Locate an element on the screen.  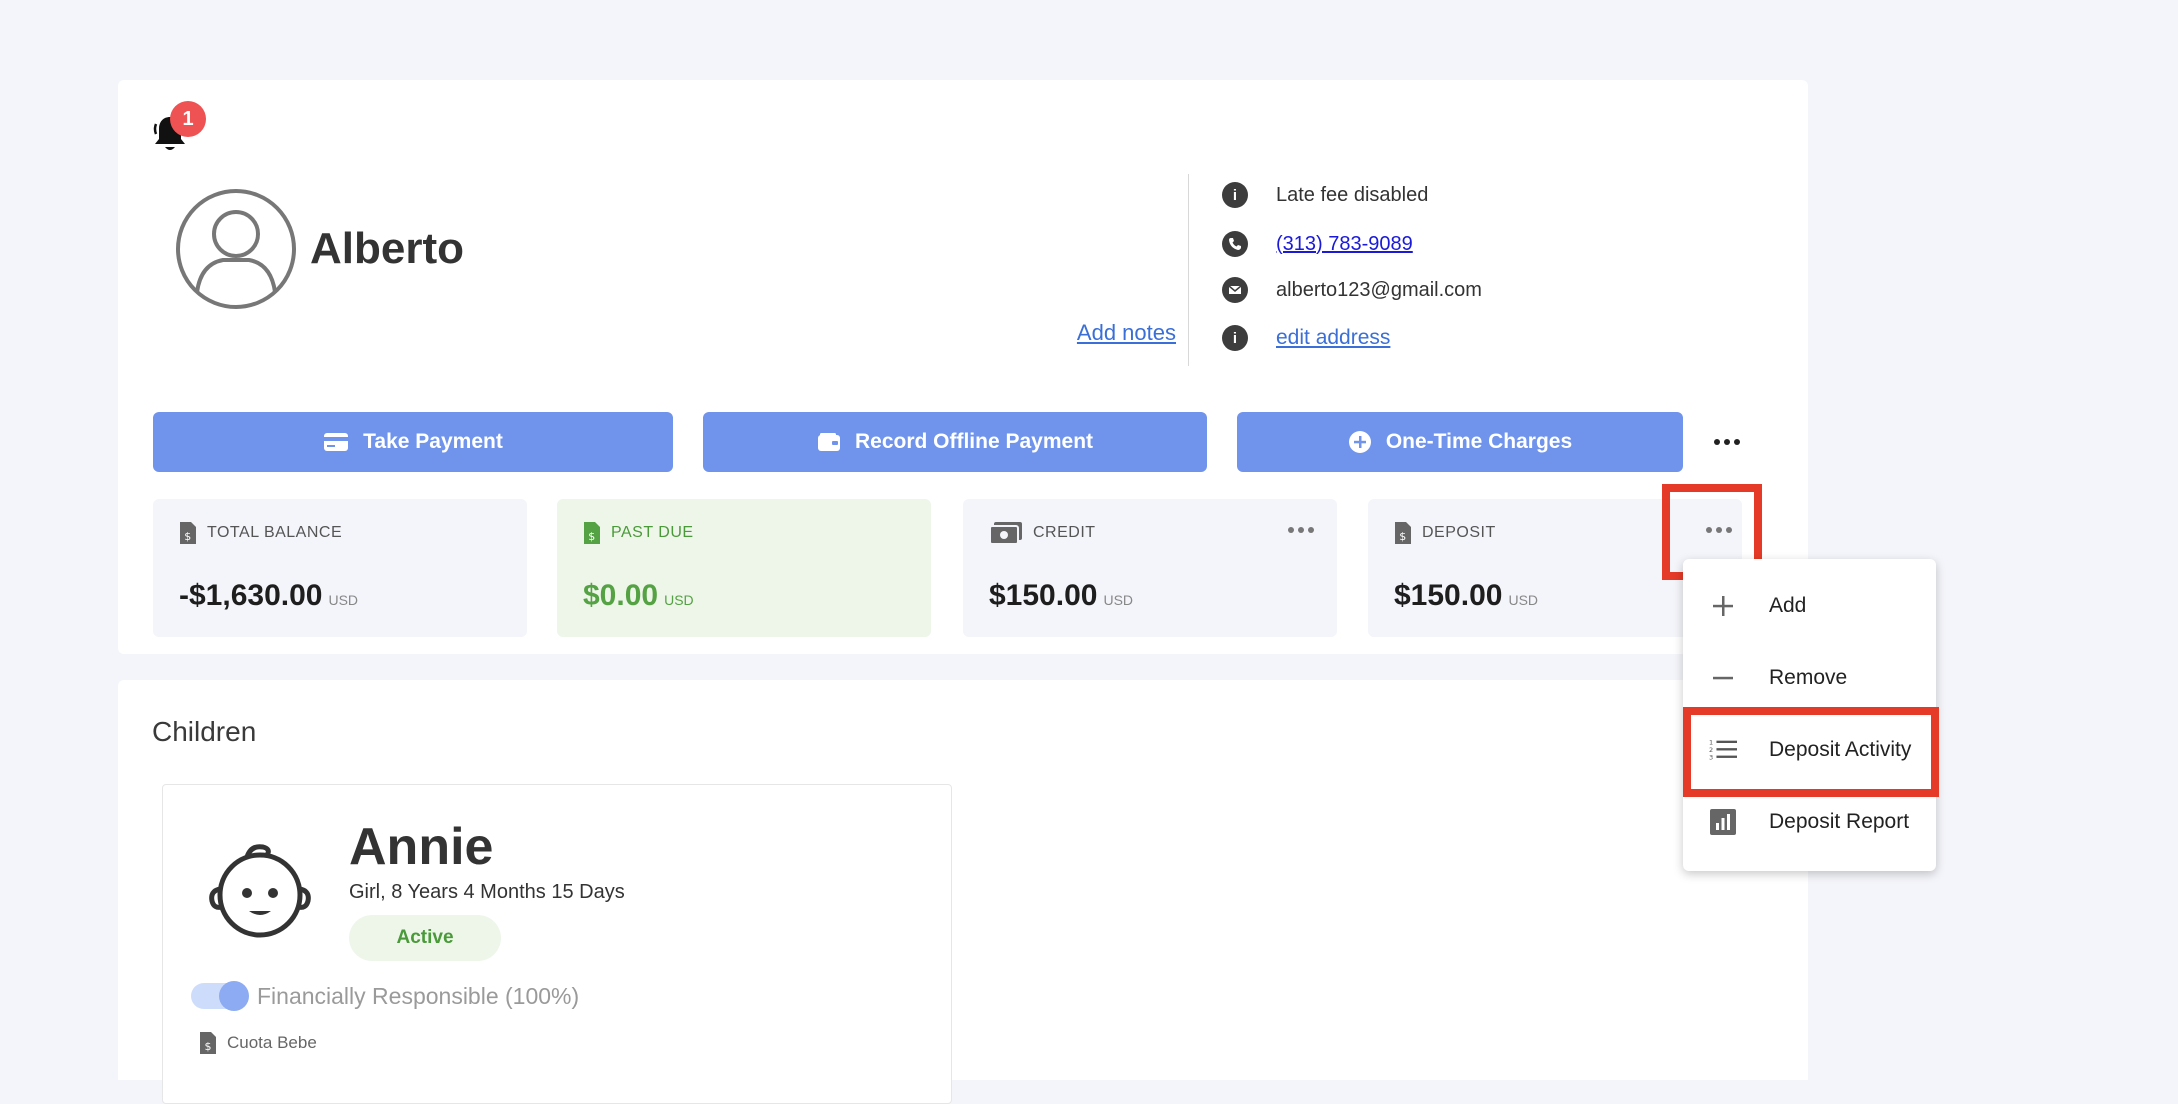
credit-card-balance: CREDIT $150.00 USD is located at coordinates (1150, 568).